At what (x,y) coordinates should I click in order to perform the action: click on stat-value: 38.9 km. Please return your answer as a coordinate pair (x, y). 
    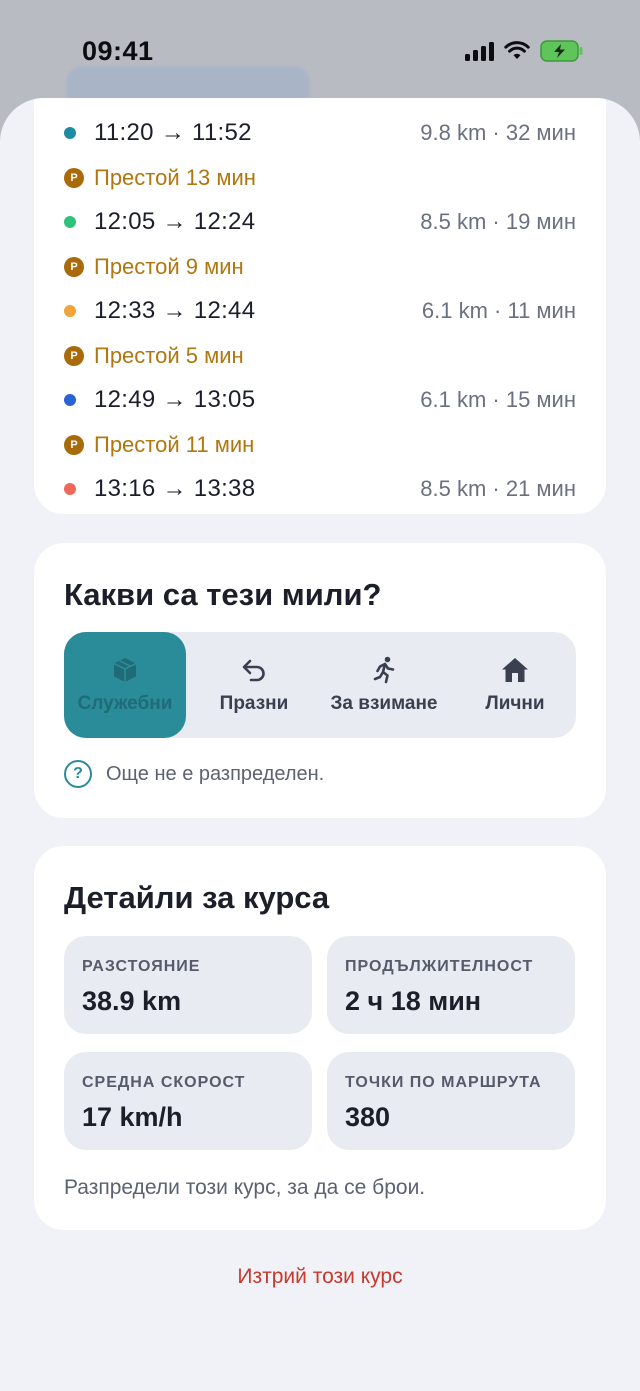
    Looking at the image, I should click on (132, 1001).